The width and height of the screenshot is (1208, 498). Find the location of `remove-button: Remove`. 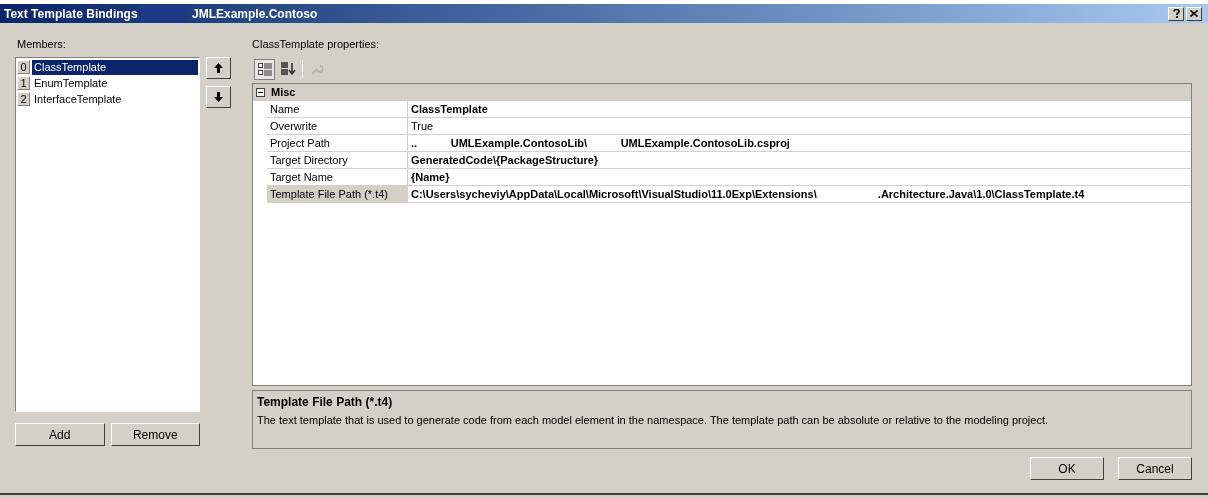

remove-button: Remove is located at coordinates (155, 434).